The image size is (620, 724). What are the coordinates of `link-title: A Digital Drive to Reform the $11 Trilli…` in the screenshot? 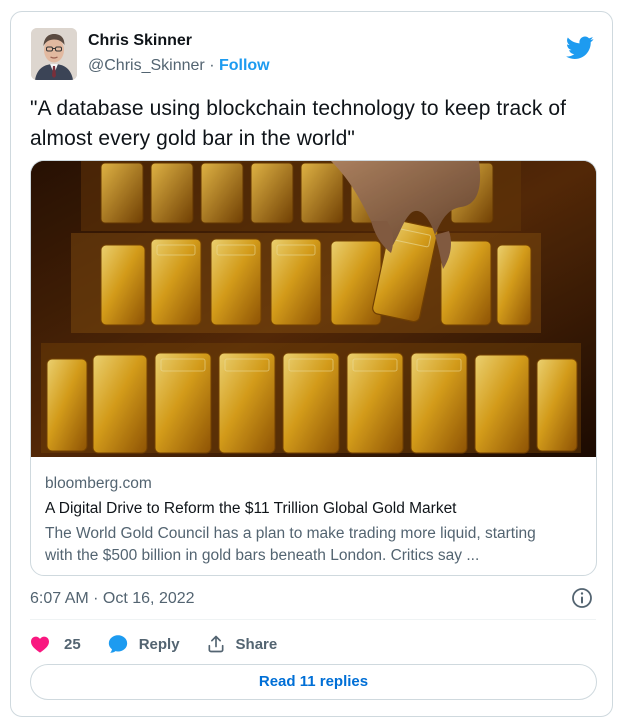 It's located at (251, 508).